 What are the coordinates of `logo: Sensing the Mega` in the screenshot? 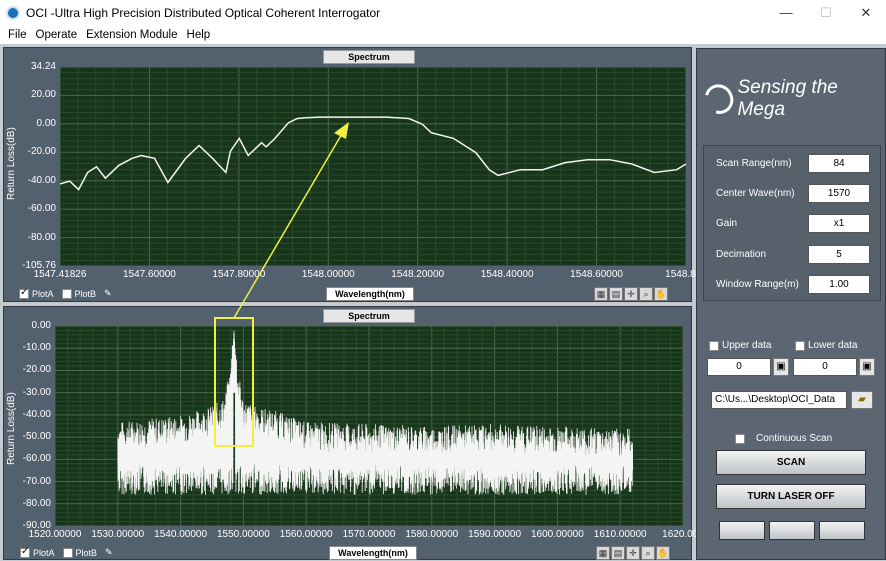 It's located at (790, 98).